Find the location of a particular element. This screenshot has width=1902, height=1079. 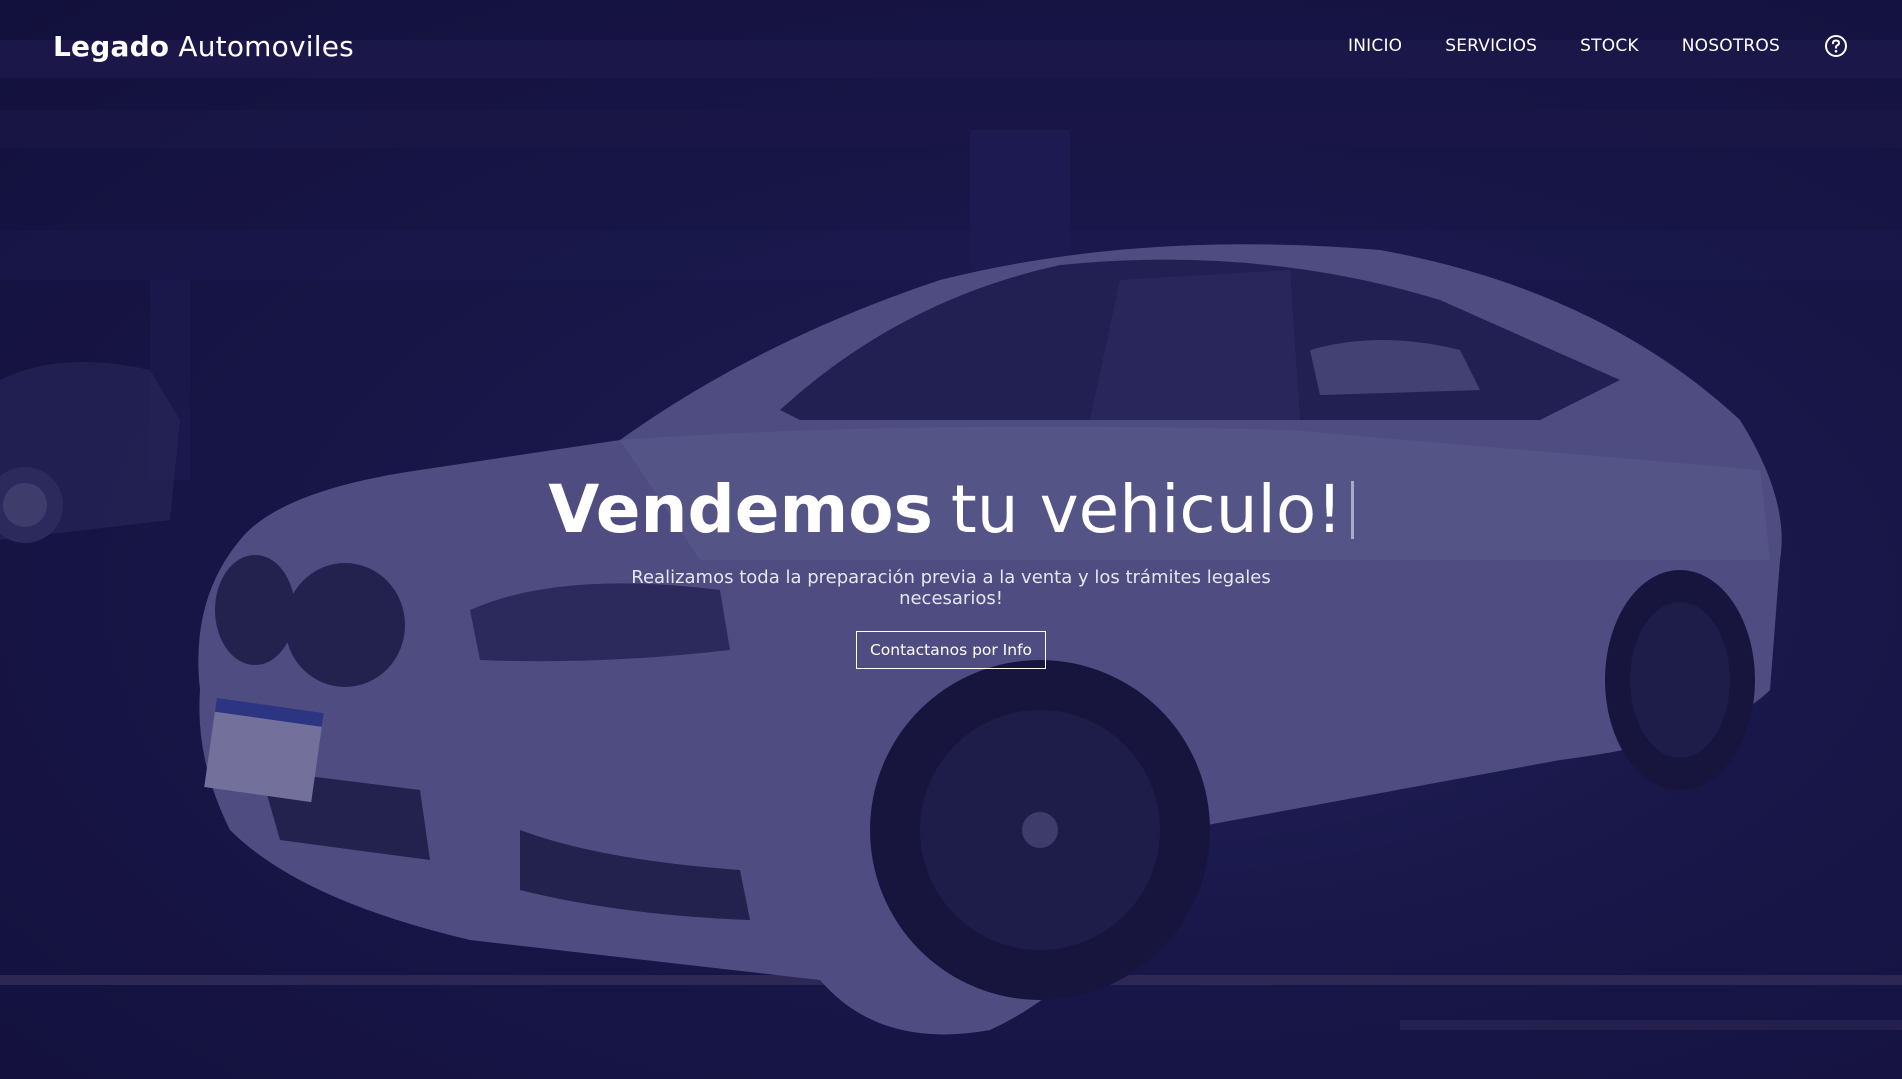

headline-regular: tu vehiculo! is located at coordinates (1146, 509).